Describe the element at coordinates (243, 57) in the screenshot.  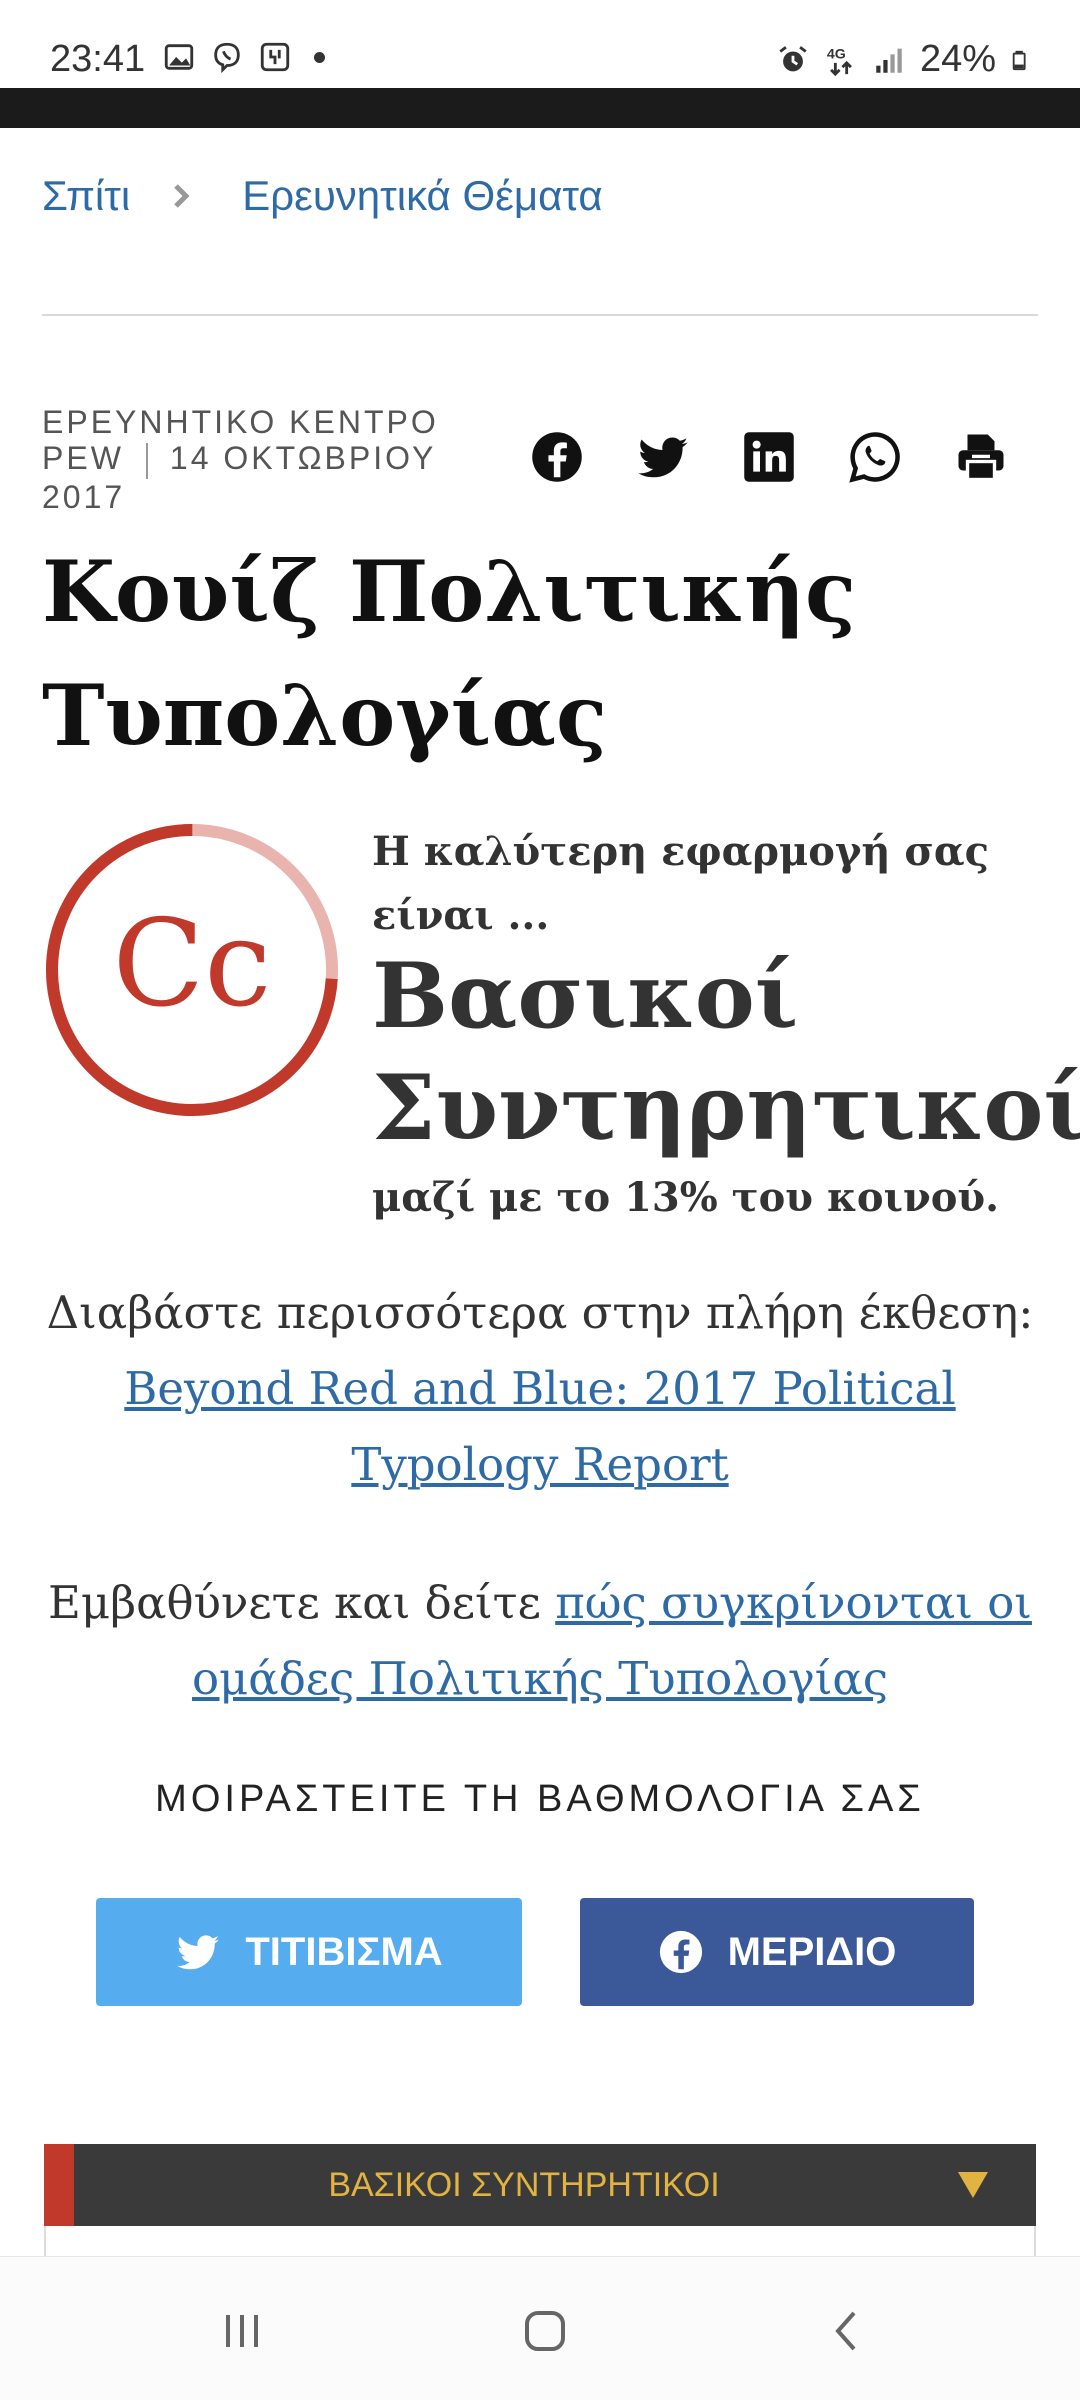
I see `notification-icons` at that location.